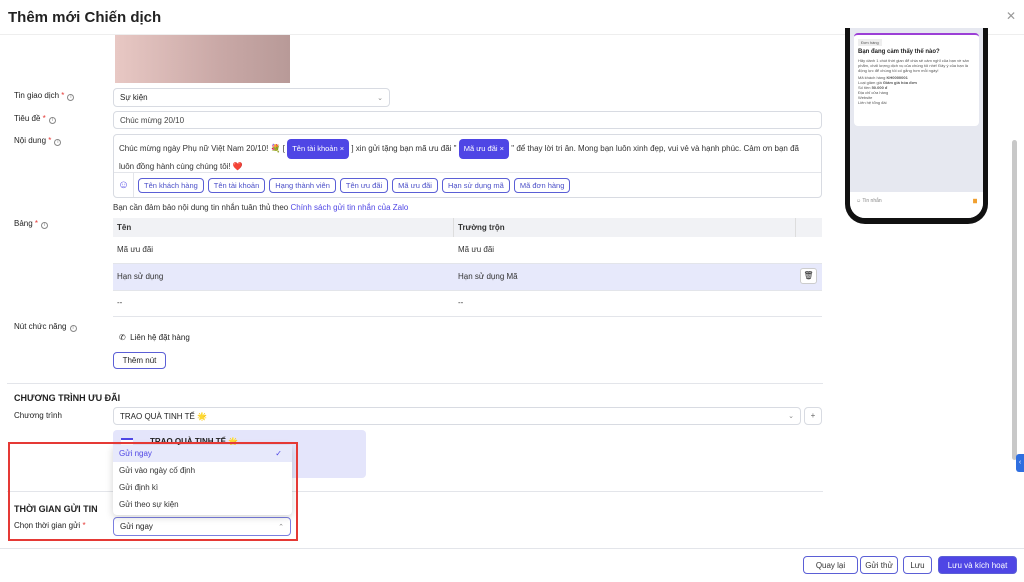 Image resolution: width=1024 pixels, height=582 pixels. Describe the element at coordinates (977, 565) in the screenshot. I see `save-activate-button: Lưu và kích hoạt` at that location.